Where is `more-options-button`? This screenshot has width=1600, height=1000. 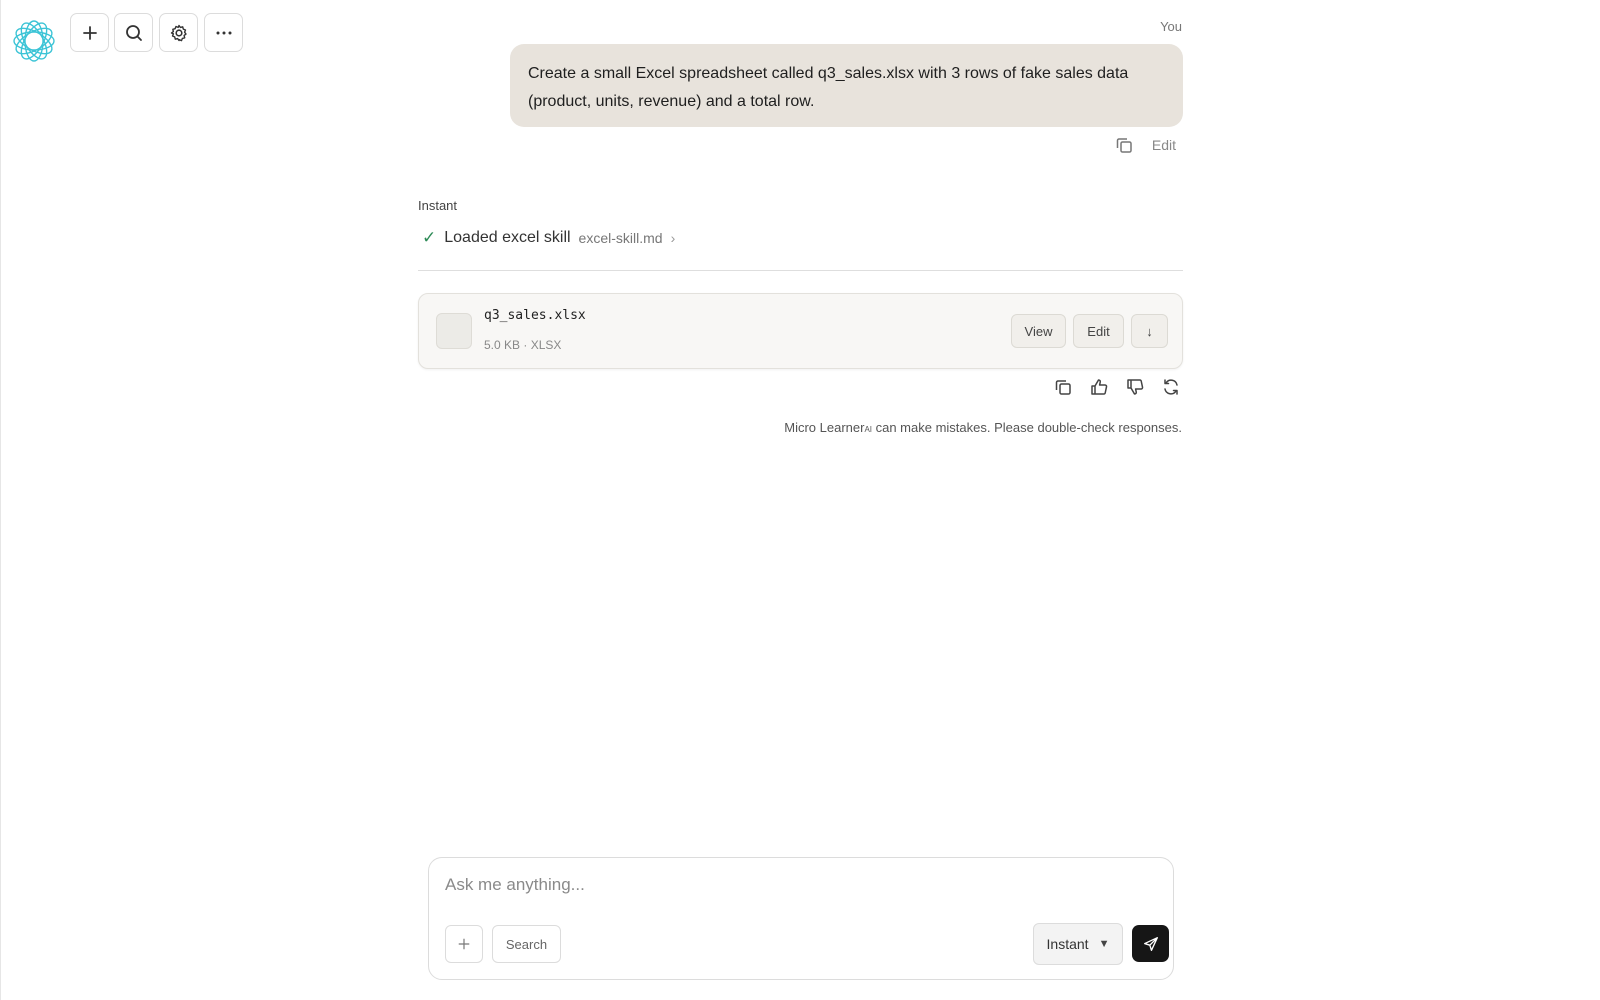
more-options-button is located at coordinates (223, 32).